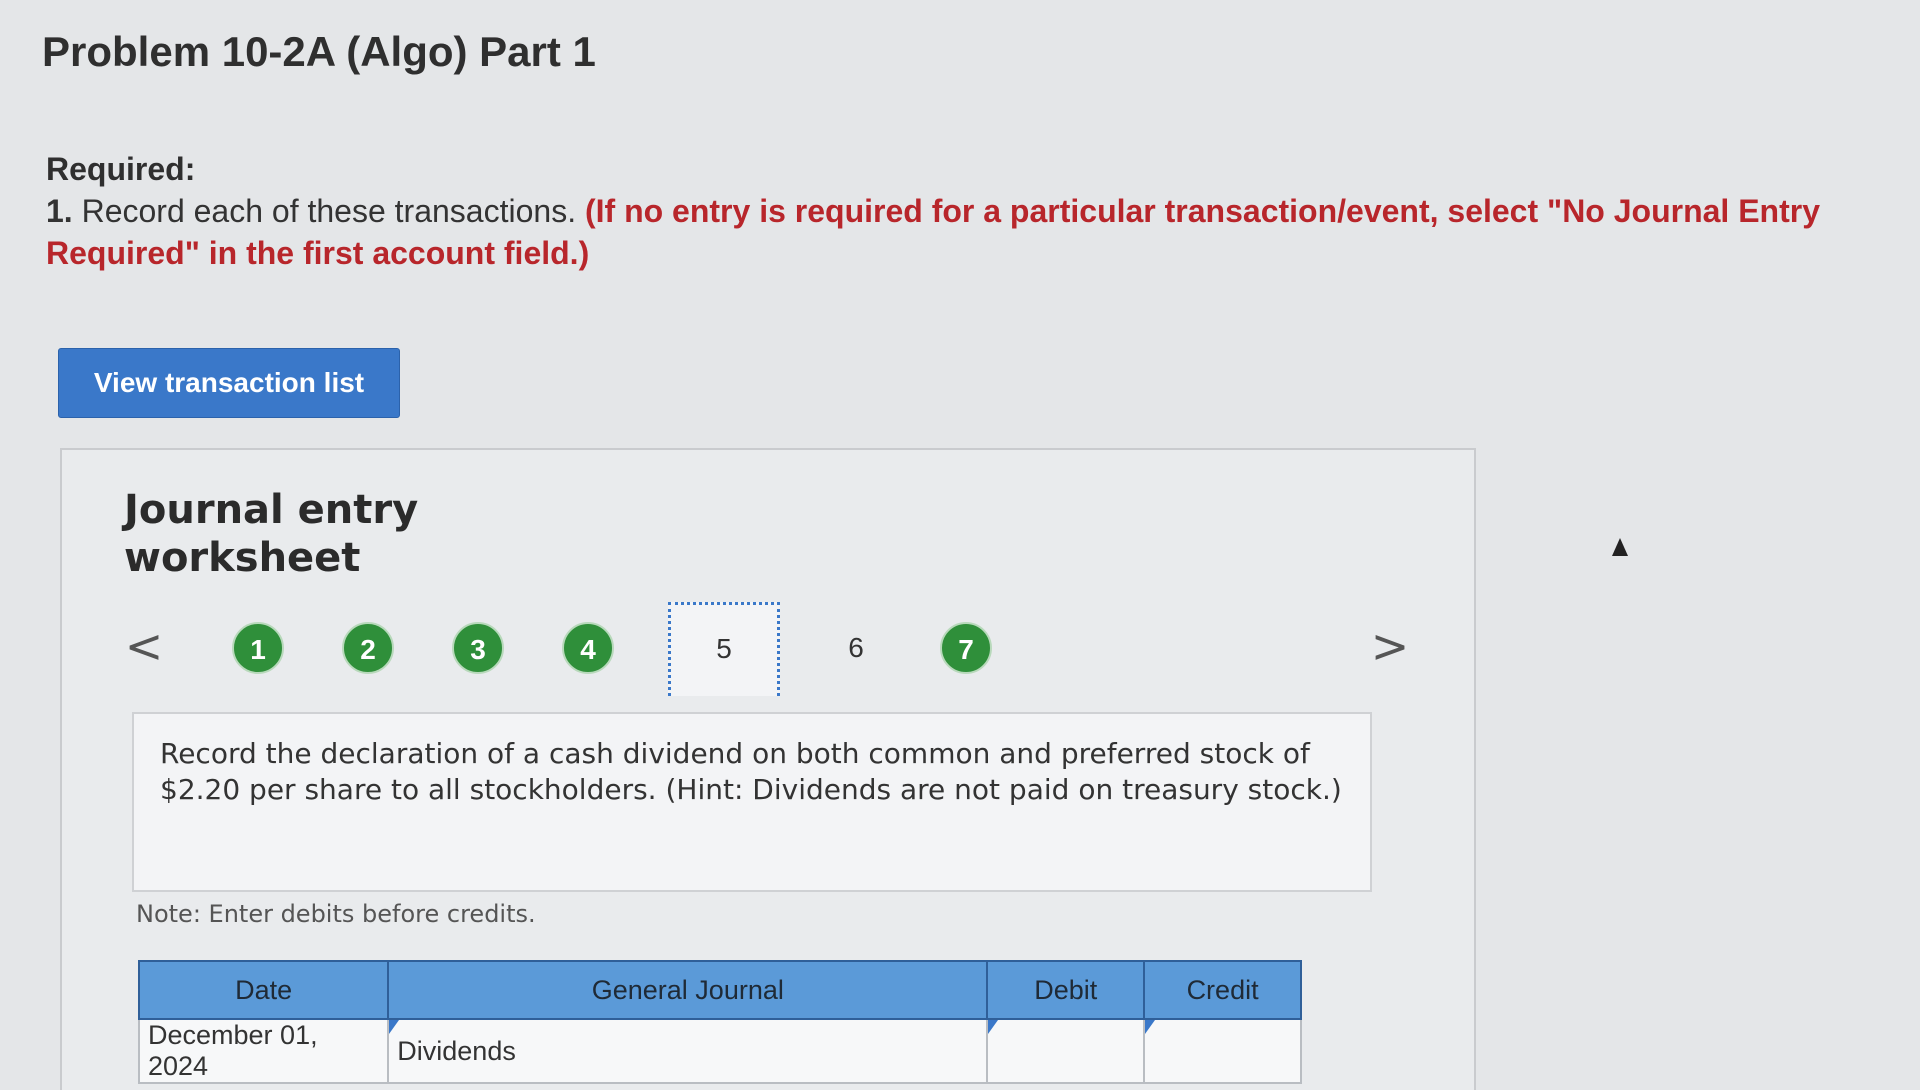  What do you see at coordinates (478, 648) in the screenshot?
I see `step-3: 3` at bounding box center [478, 648].